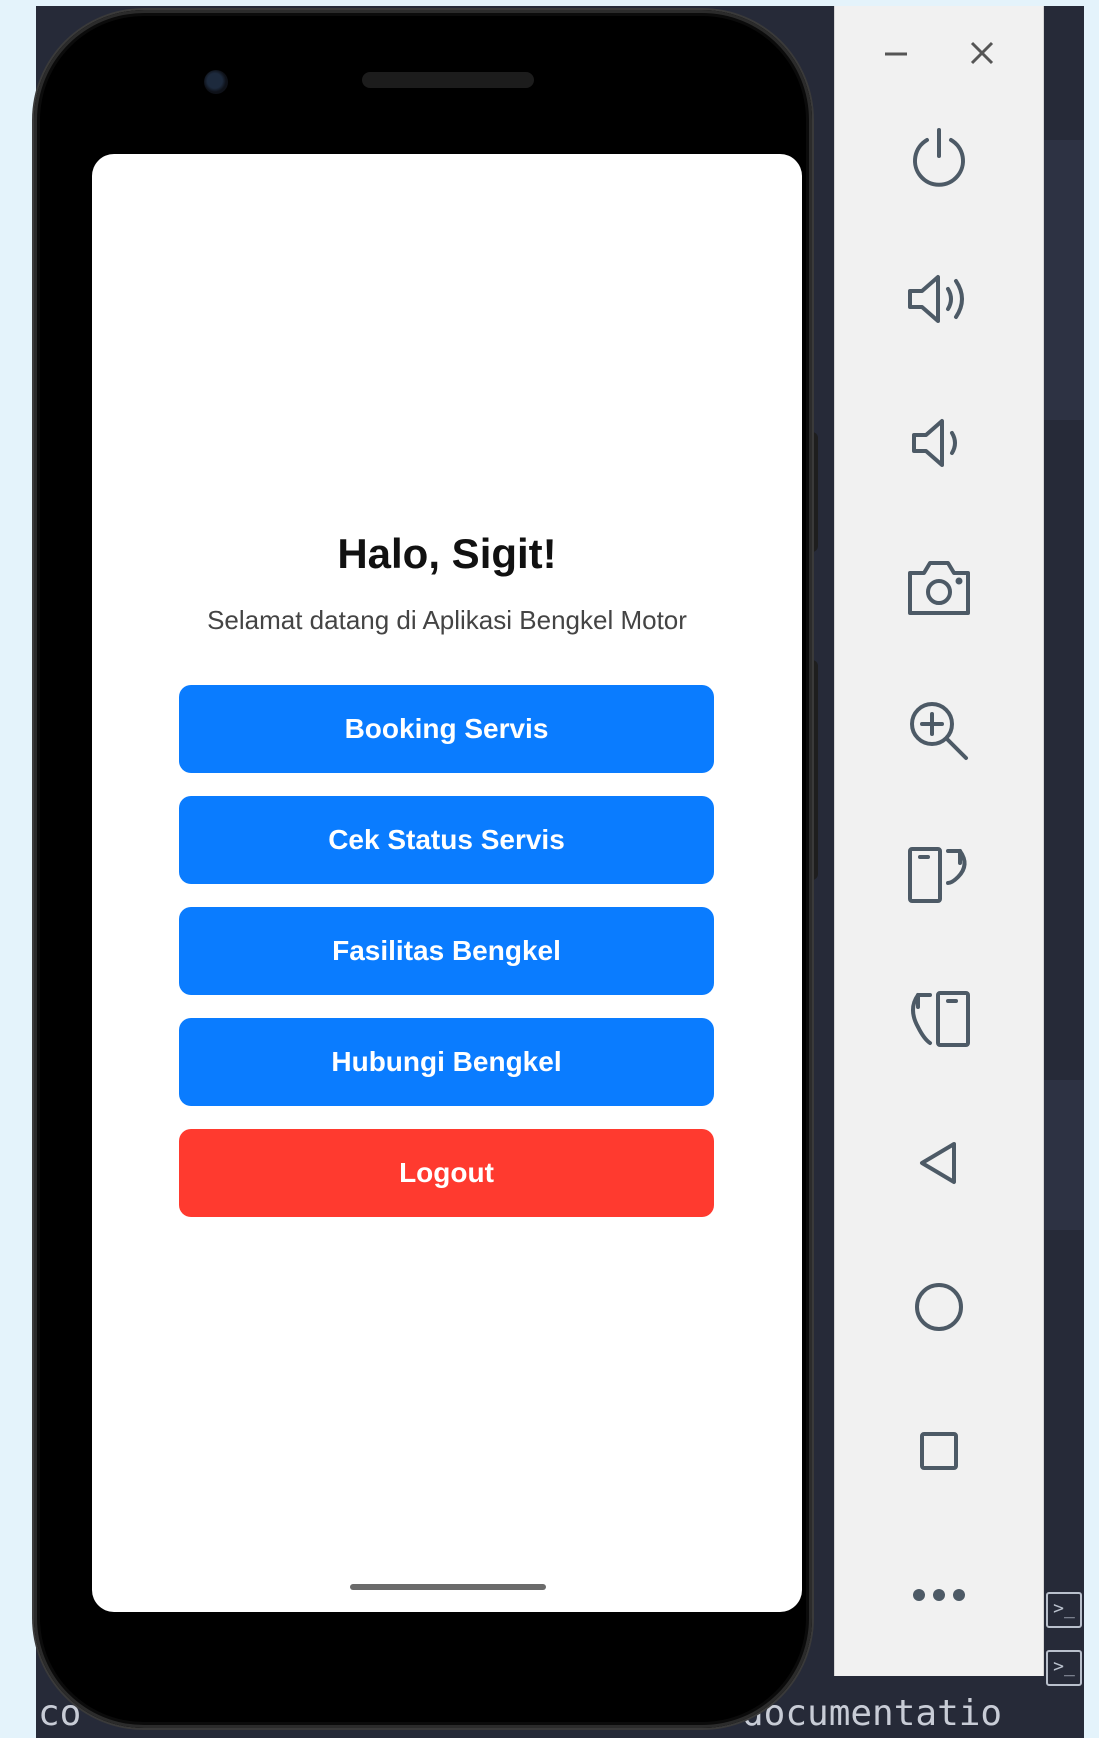 The height and width of the screenshot is (1738, 1099). I want to click on greeting-title: Halo, Sigit!, so click(447, 553).